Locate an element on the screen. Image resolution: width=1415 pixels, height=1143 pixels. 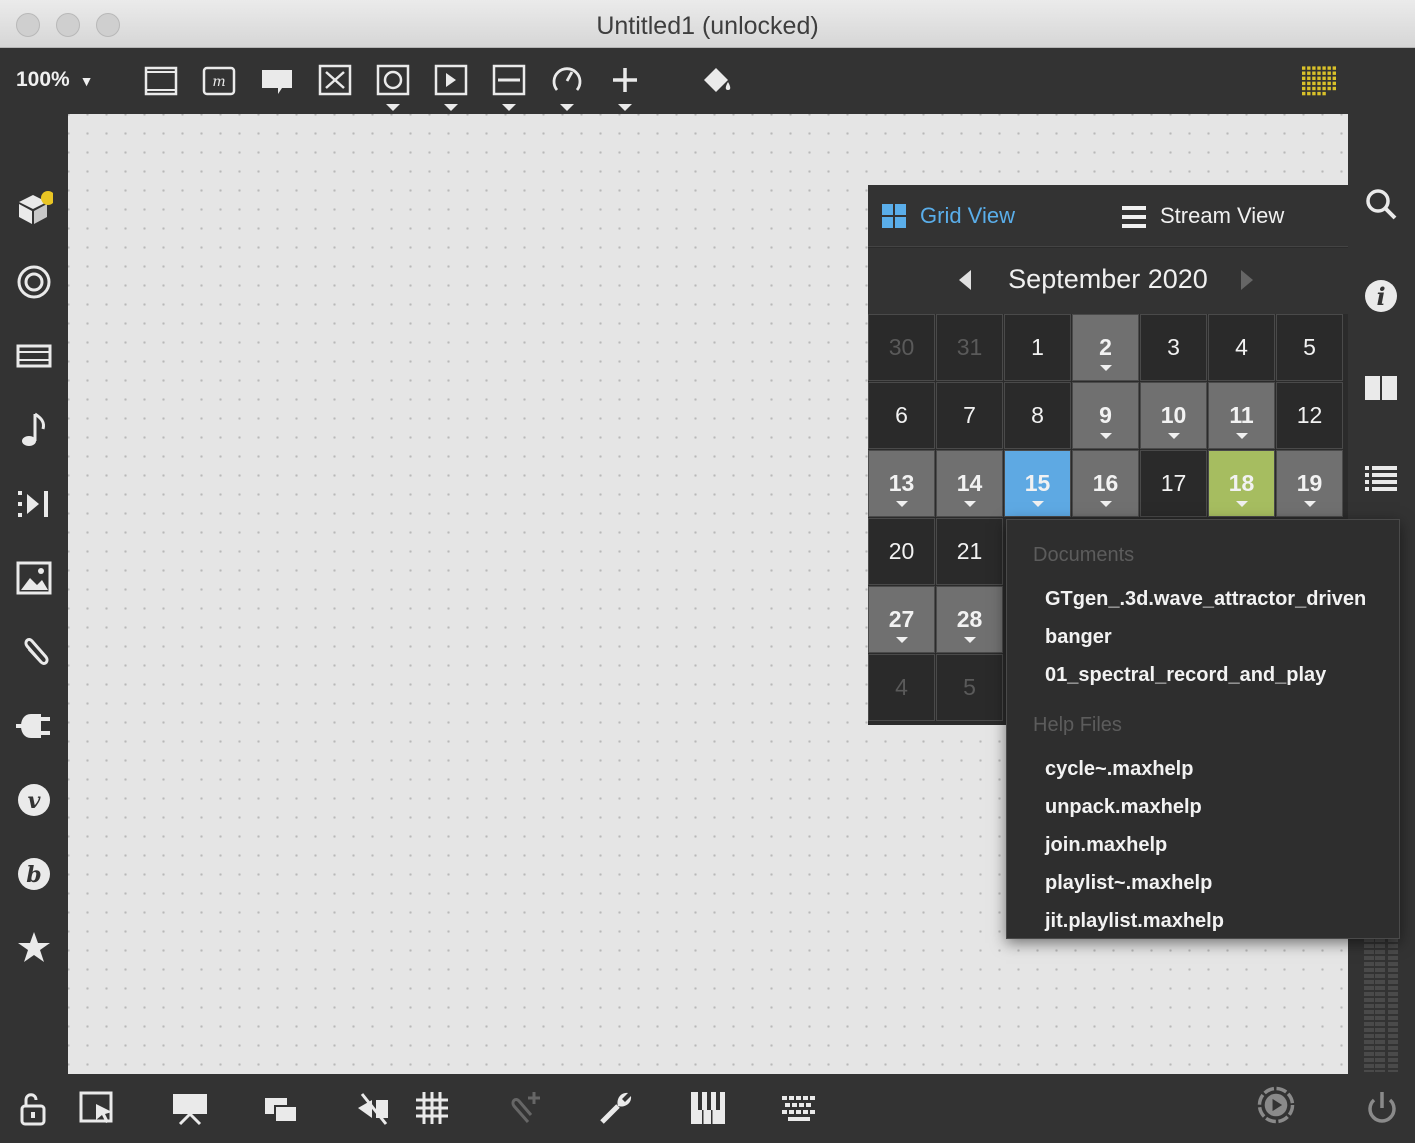
toggle-icon is located at coordinates (335, 80).